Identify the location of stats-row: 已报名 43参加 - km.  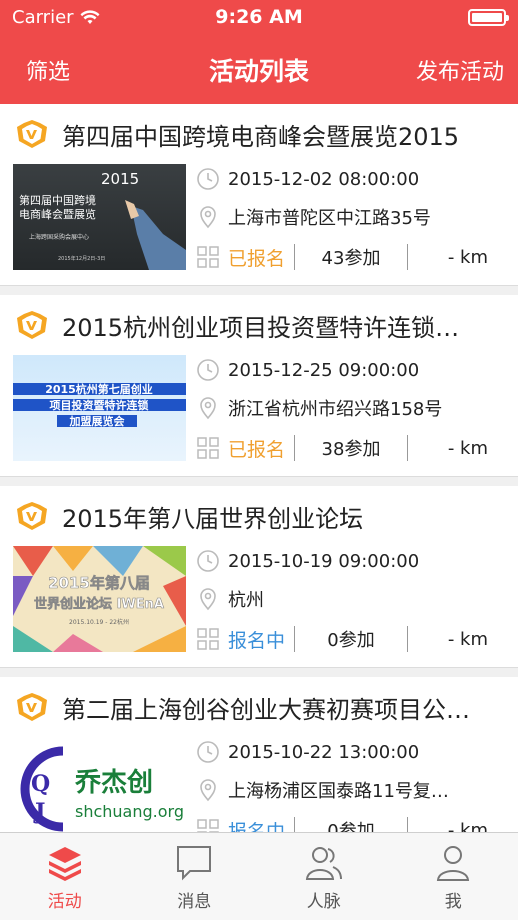
(351, 257).